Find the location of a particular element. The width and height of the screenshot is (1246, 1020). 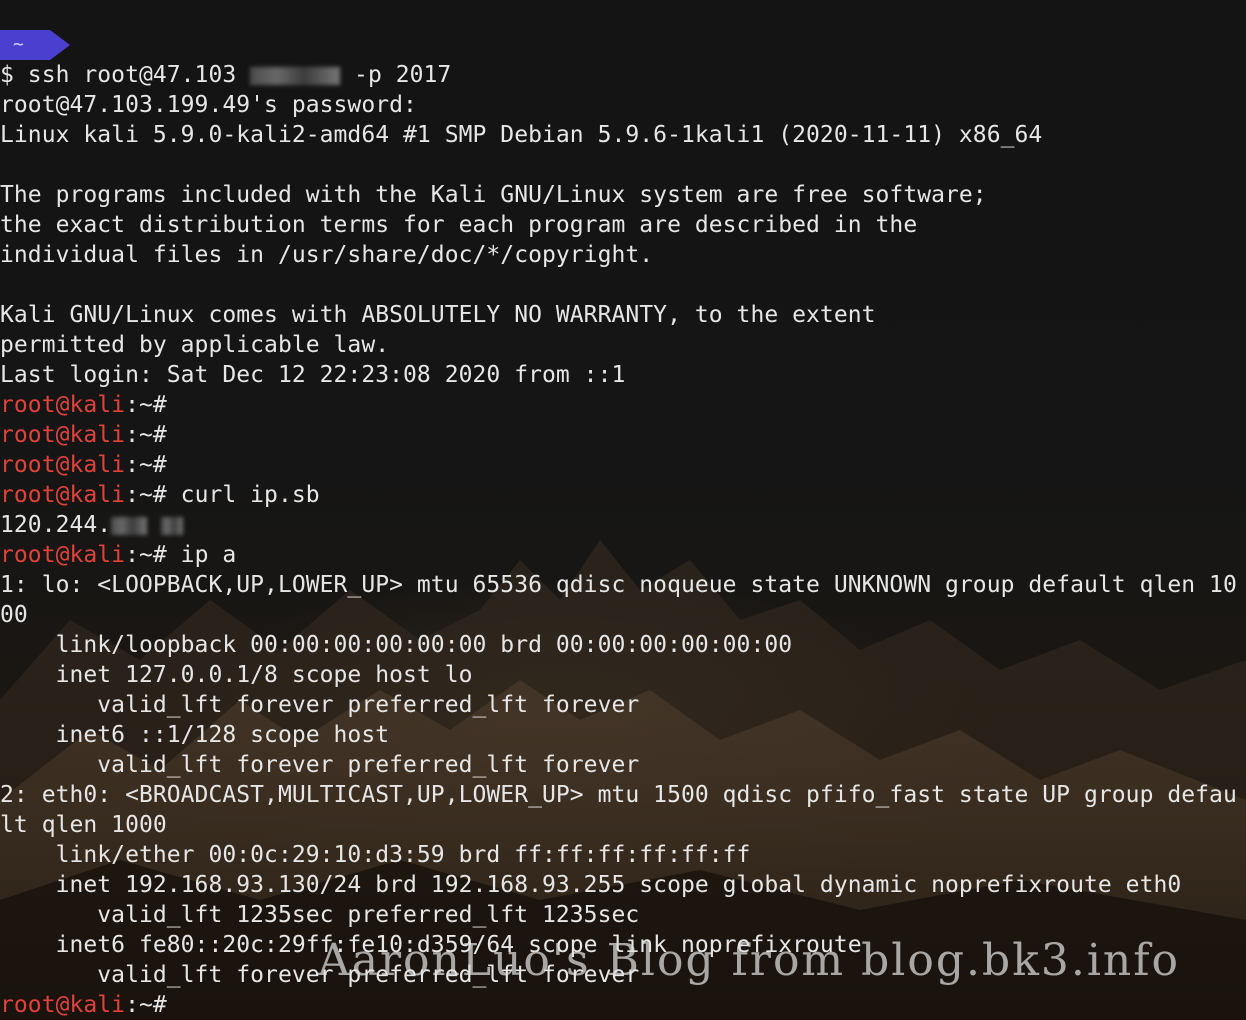

command-text: ip a is located at coordinates (201, 555).